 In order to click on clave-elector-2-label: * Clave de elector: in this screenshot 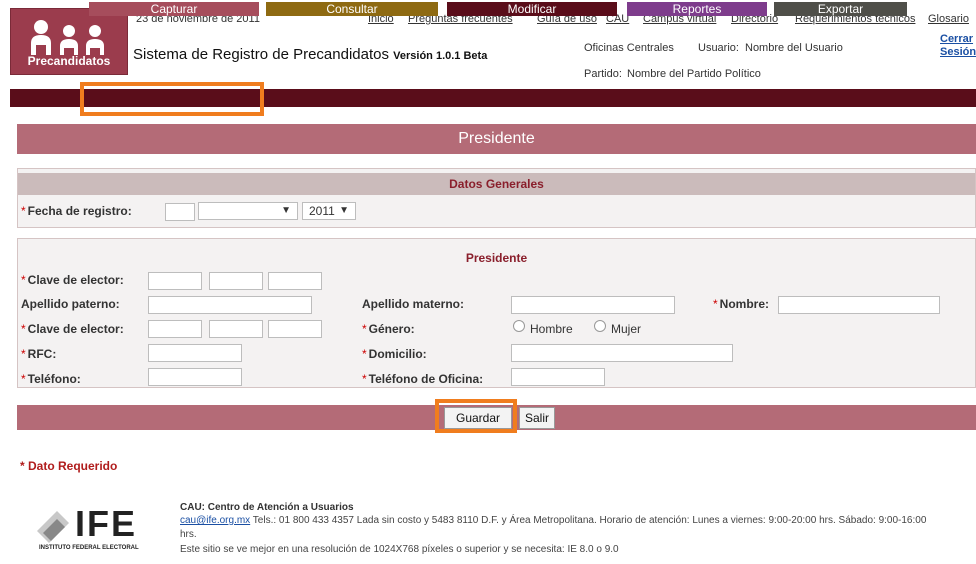, I will do `click(72, 329)`.